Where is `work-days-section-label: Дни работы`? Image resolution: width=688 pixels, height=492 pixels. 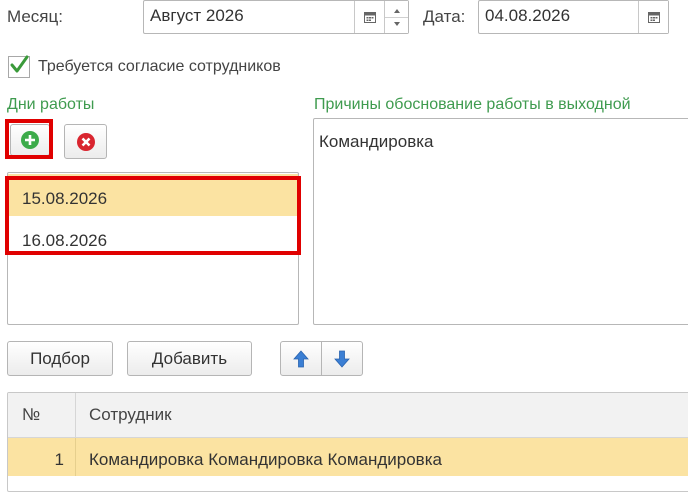
work-days-section-label: Дни работы is located at coordinates (51, 104).